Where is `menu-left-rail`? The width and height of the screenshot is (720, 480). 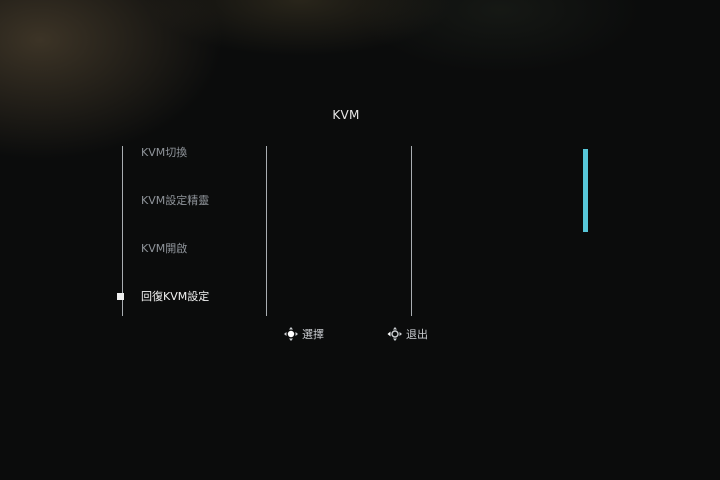 menu-left-rail is located at coordinates (122, 231).